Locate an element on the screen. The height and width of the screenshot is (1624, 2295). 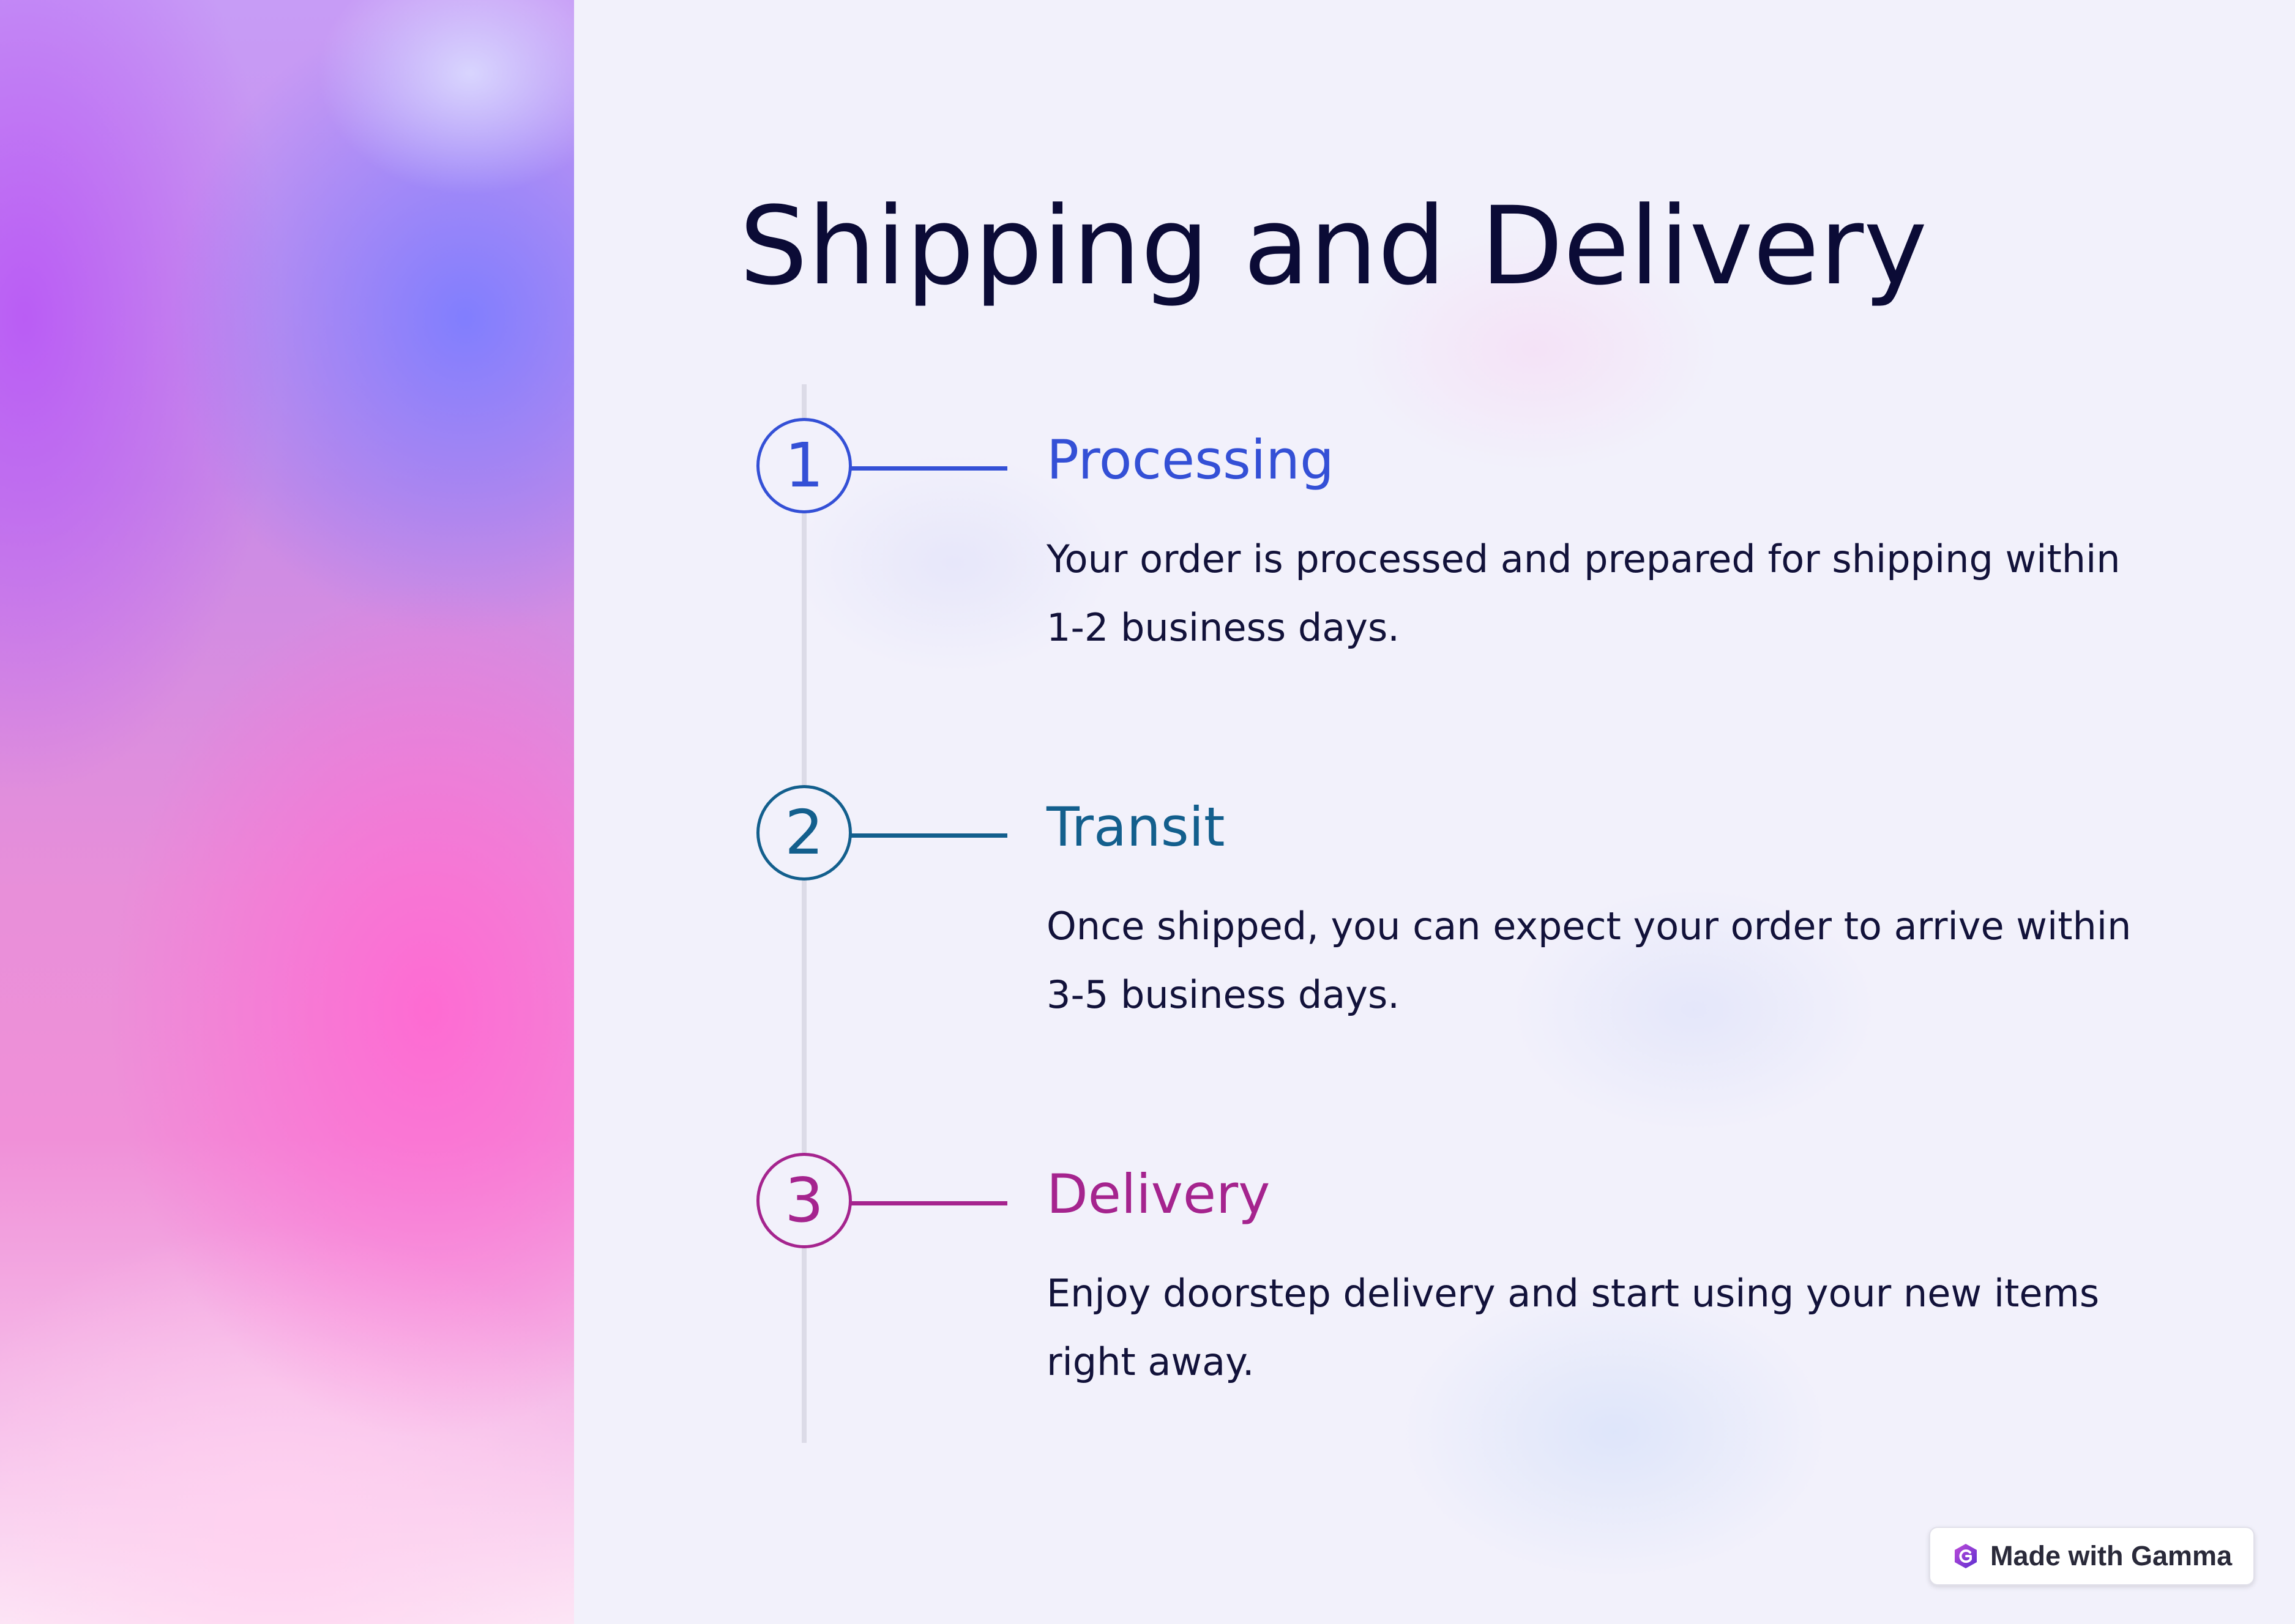
step-2-number-circle: 2 is located at coordinates (804, 833).